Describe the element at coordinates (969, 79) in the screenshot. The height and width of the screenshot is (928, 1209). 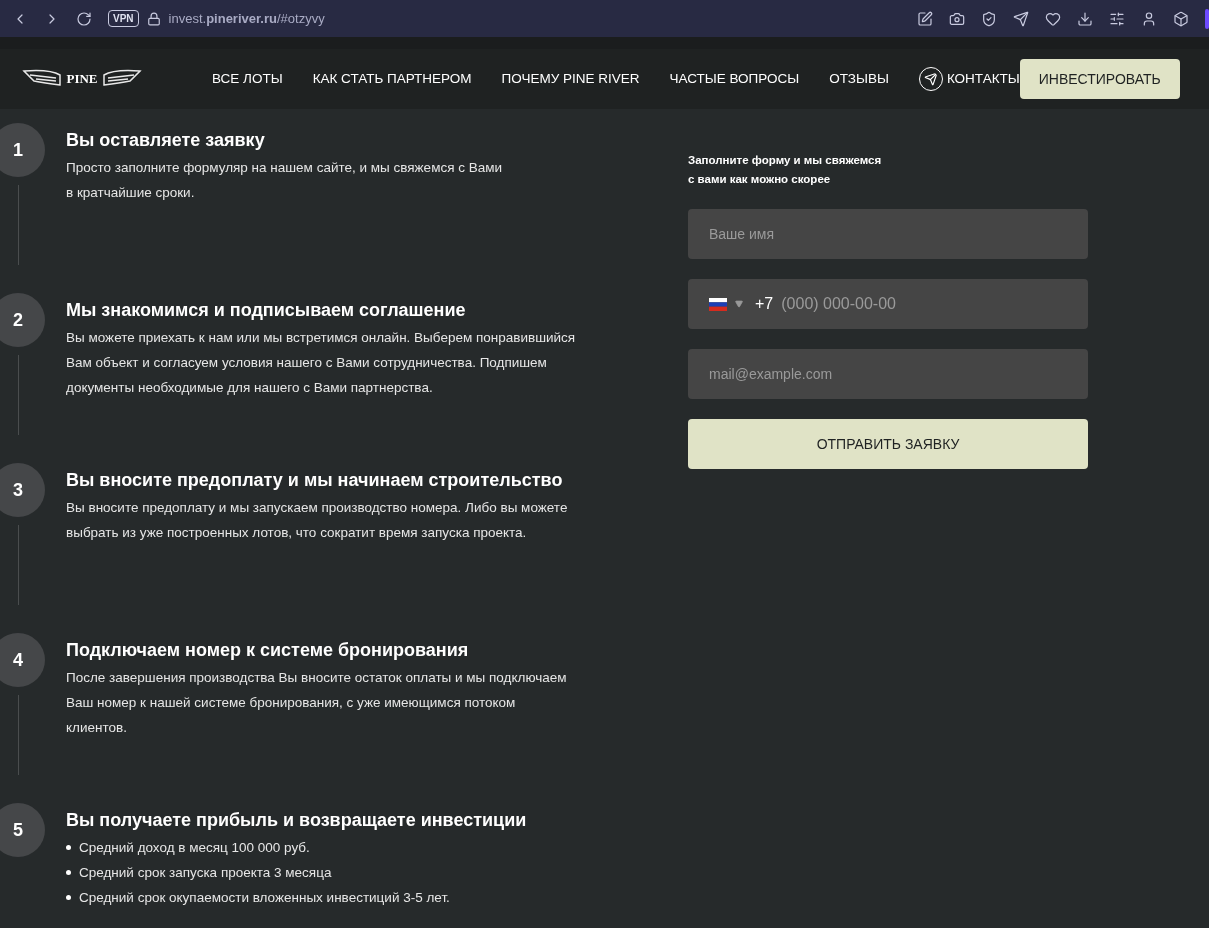
I see `nav-link: КОНТАКТЫ` at that location.